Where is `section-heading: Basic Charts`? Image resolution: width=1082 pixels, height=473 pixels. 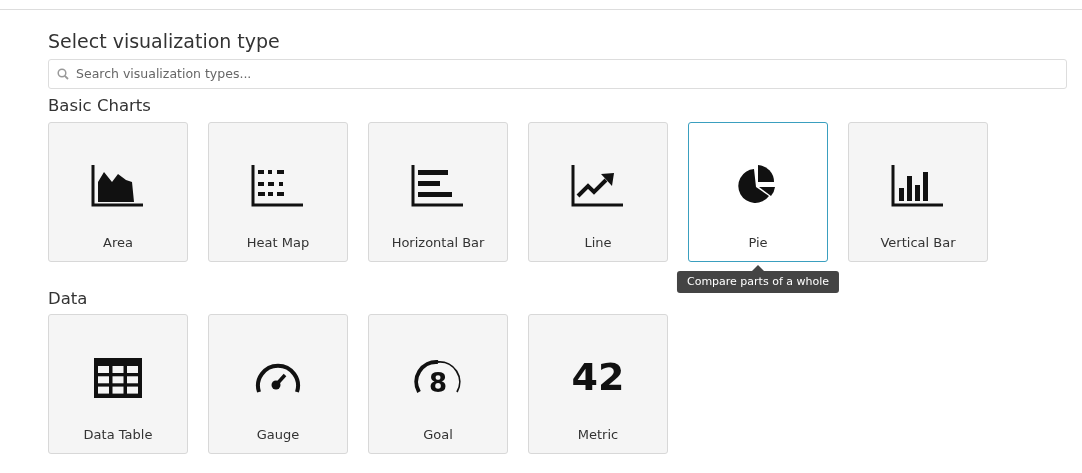 section-heading: Basic Charts is located at coordinates (100, 105).